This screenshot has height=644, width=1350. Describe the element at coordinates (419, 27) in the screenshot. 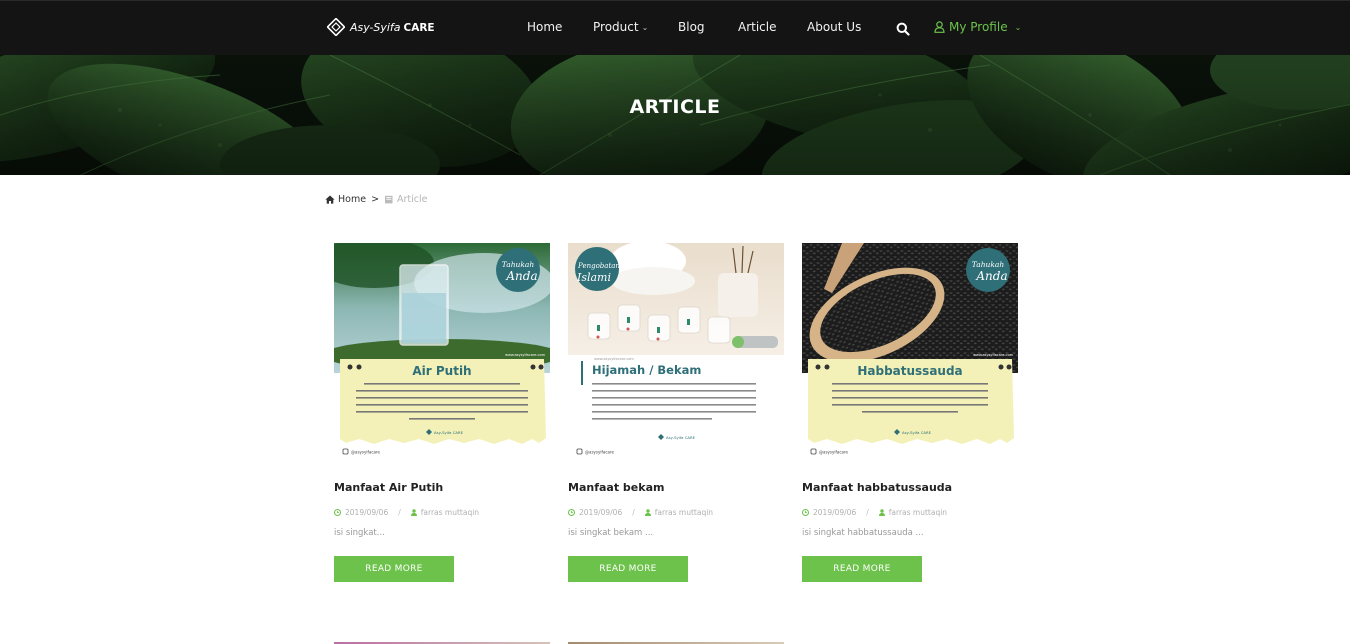

I see `logo-bold: CARE` at that location.